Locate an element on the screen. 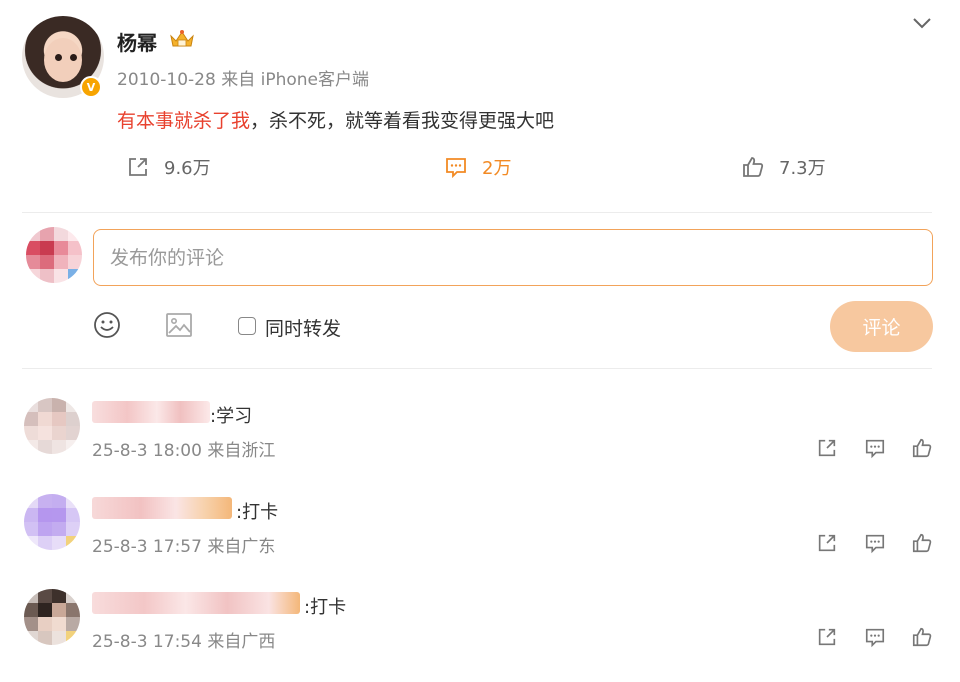 The image size is (960, 682). sync-repost-label: 同时转发 is located at coordinates (303, 327).